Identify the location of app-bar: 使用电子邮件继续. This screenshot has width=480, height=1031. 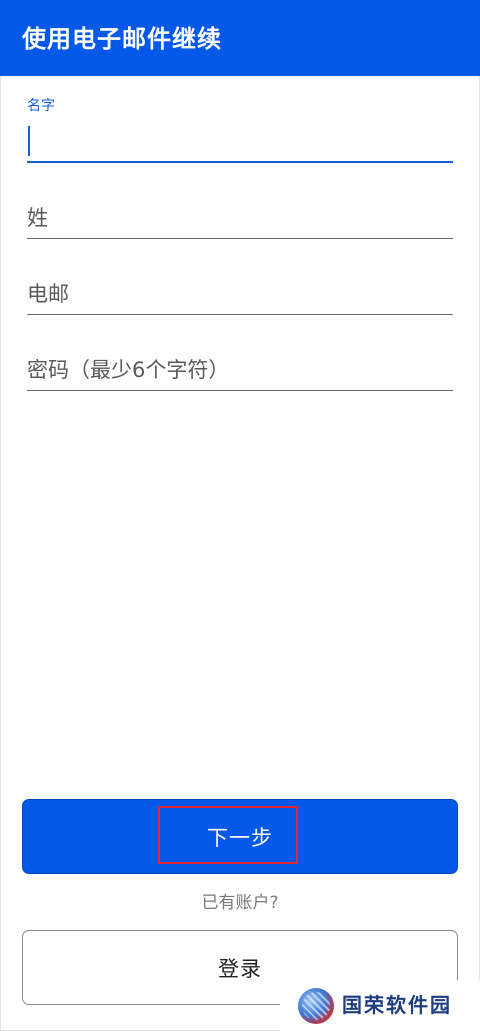
(240, 38).